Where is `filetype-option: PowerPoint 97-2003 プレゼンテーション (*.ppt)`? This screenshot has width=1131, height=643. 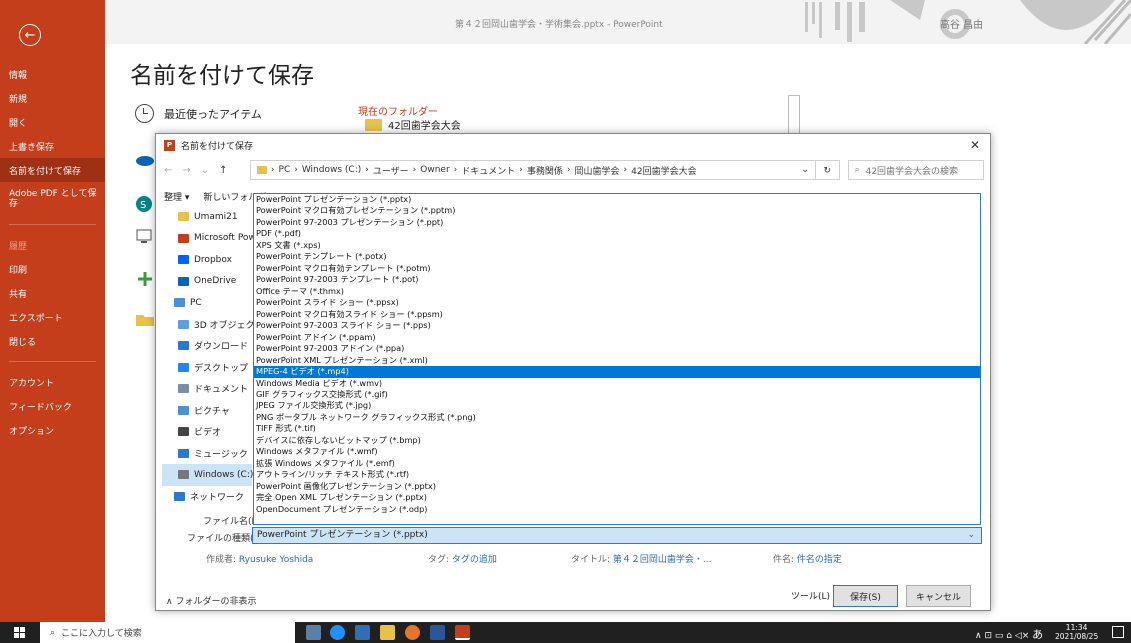 filetype-option: PowerPoint 97-2003 プレゼンテーション (*.ppt) is located at coordinates (617, 222).